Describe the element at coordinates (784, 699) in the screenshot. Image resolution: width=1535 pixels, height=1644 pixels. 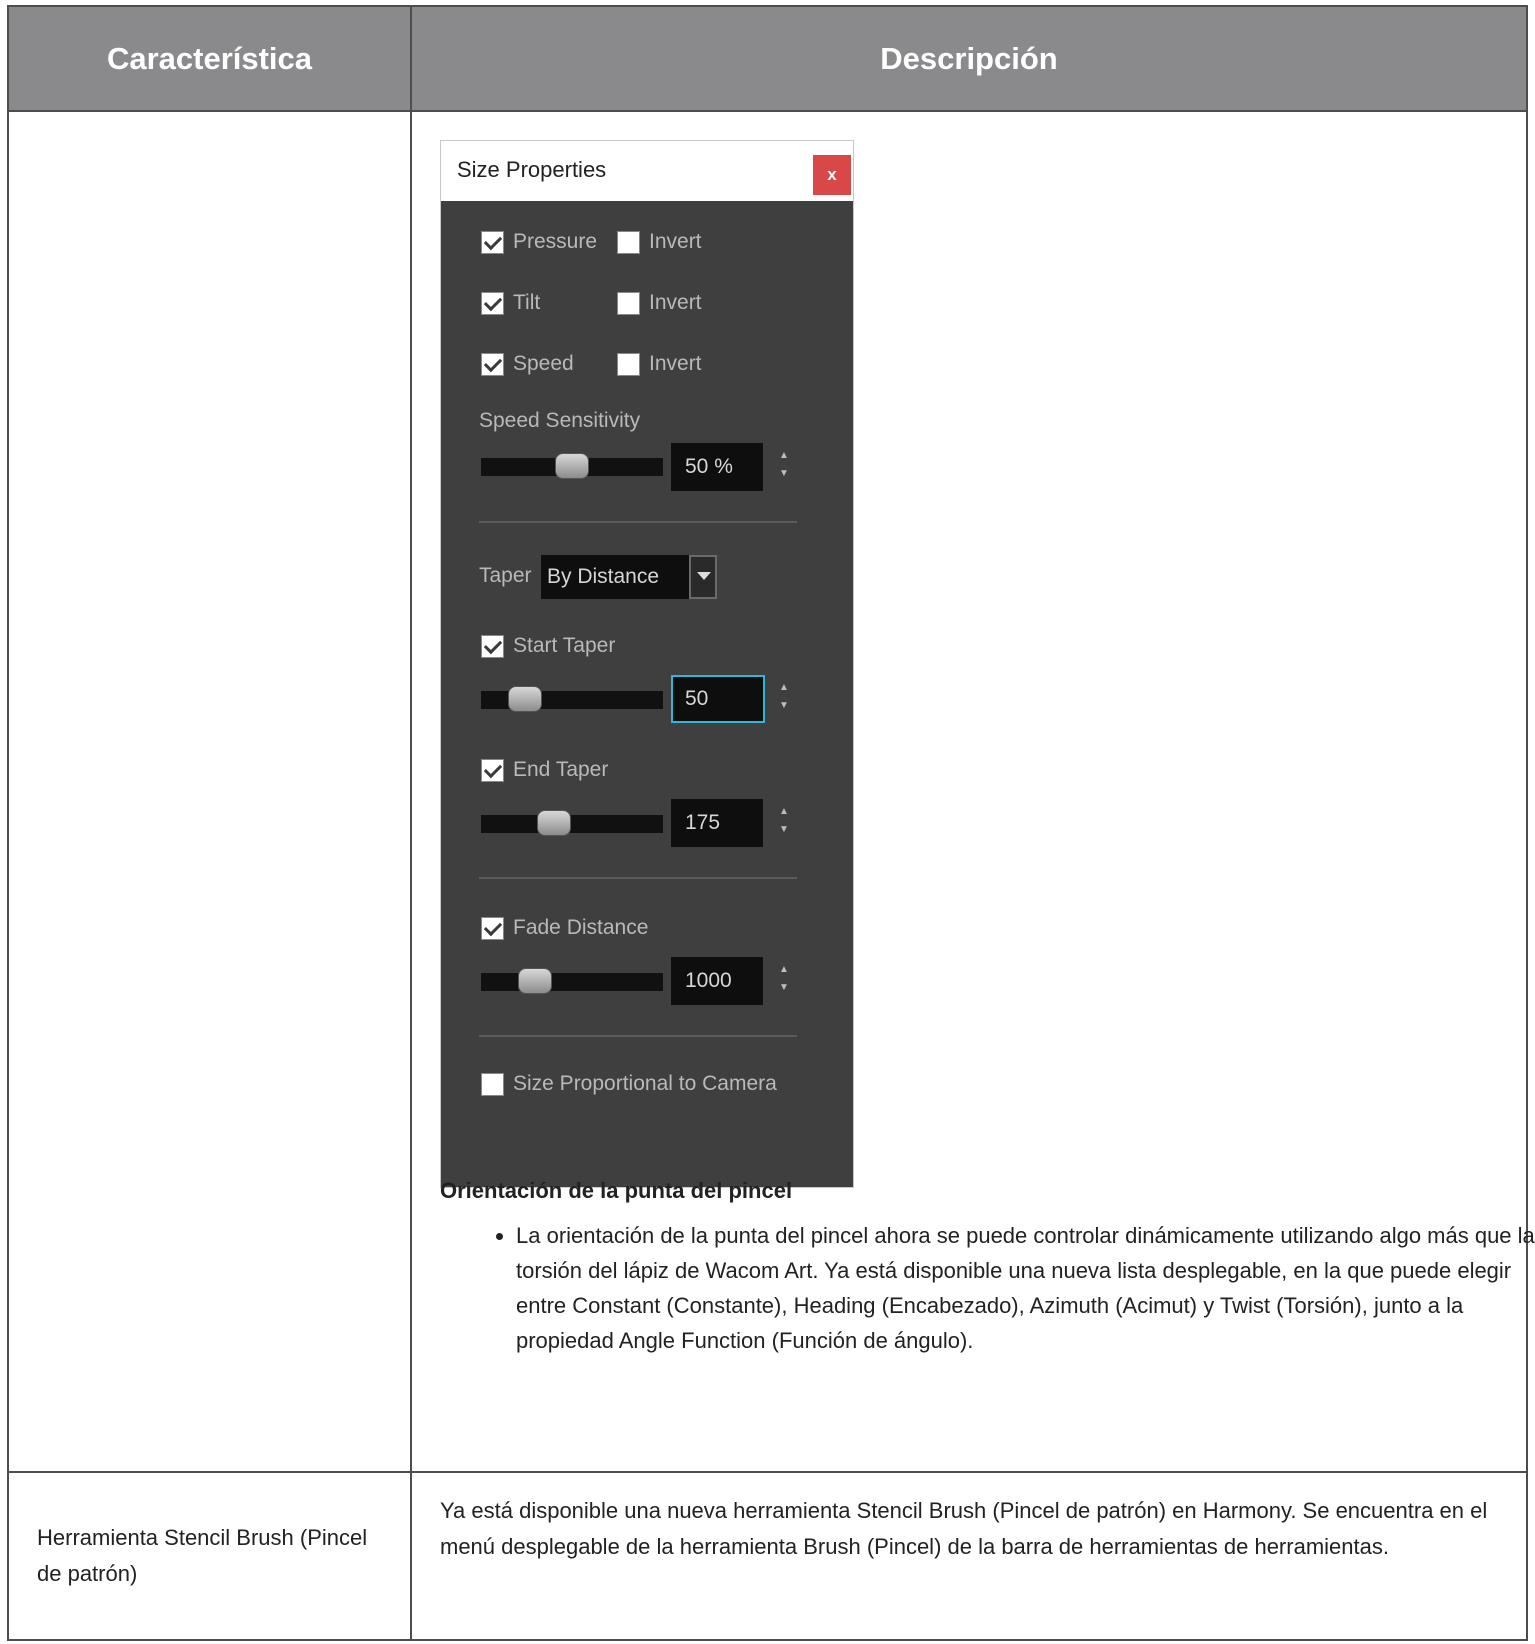
I see `start-taper-spinner: ▲ ▼` at that location.